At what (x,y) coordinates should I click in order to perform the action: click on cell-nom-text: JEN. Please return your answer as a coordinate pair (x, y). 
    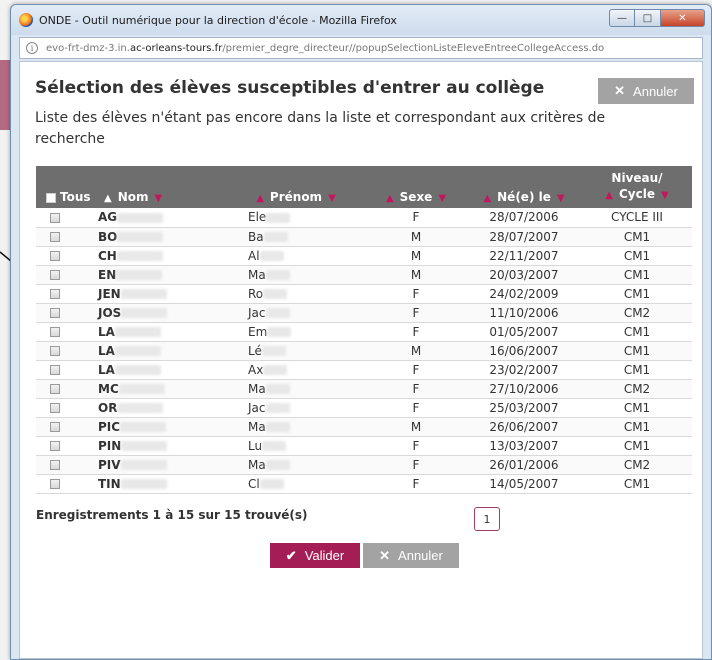
    Looking at the image, I should click on (109, 293).